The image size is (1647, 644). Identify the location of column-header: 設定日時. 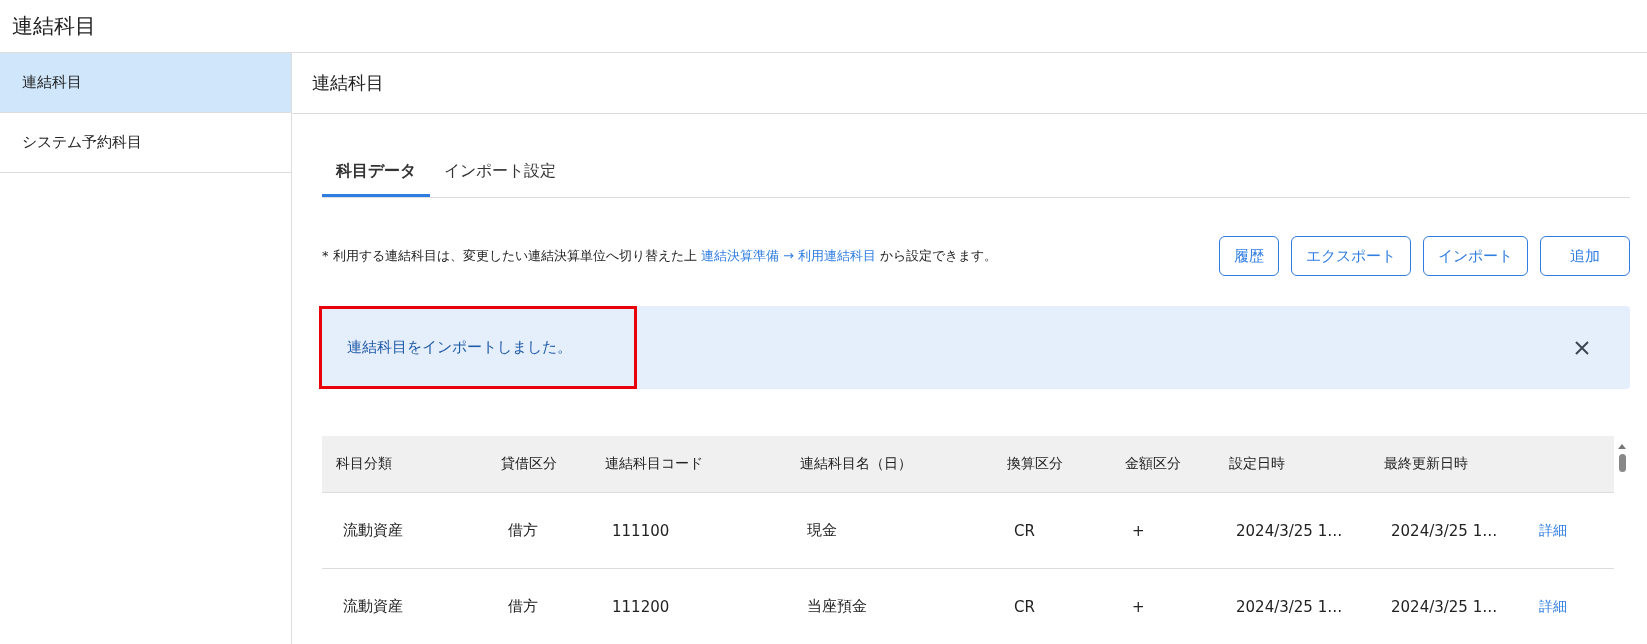
(1257, 464).